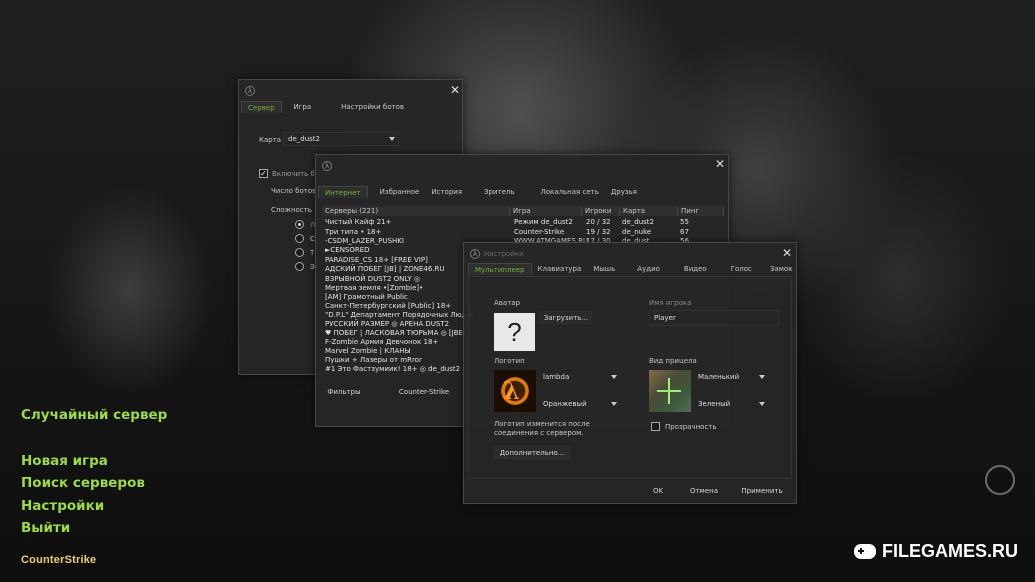 This screenshot has width=1035, height=582. Describe the element at coordinates (381, 342) in the screenshot. I see `list-item: F-Zombie Армия Девчонок 18+` at that location.